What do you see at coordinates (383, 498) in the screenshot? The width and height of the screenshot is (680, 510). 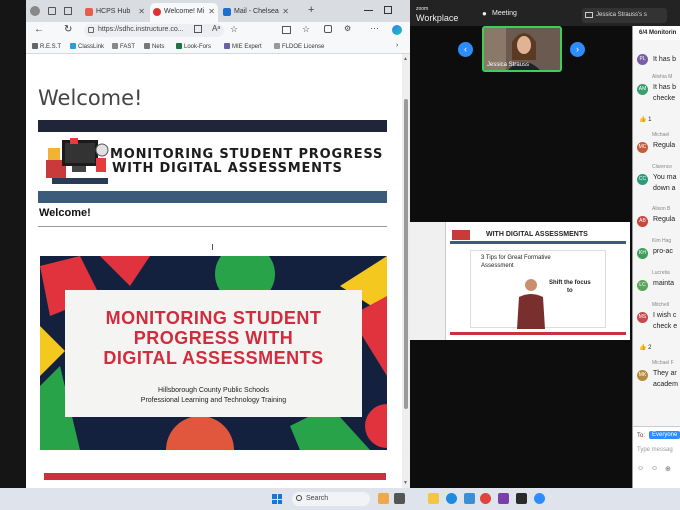 I see `widgets-icon` at bounding box center [383, 498].